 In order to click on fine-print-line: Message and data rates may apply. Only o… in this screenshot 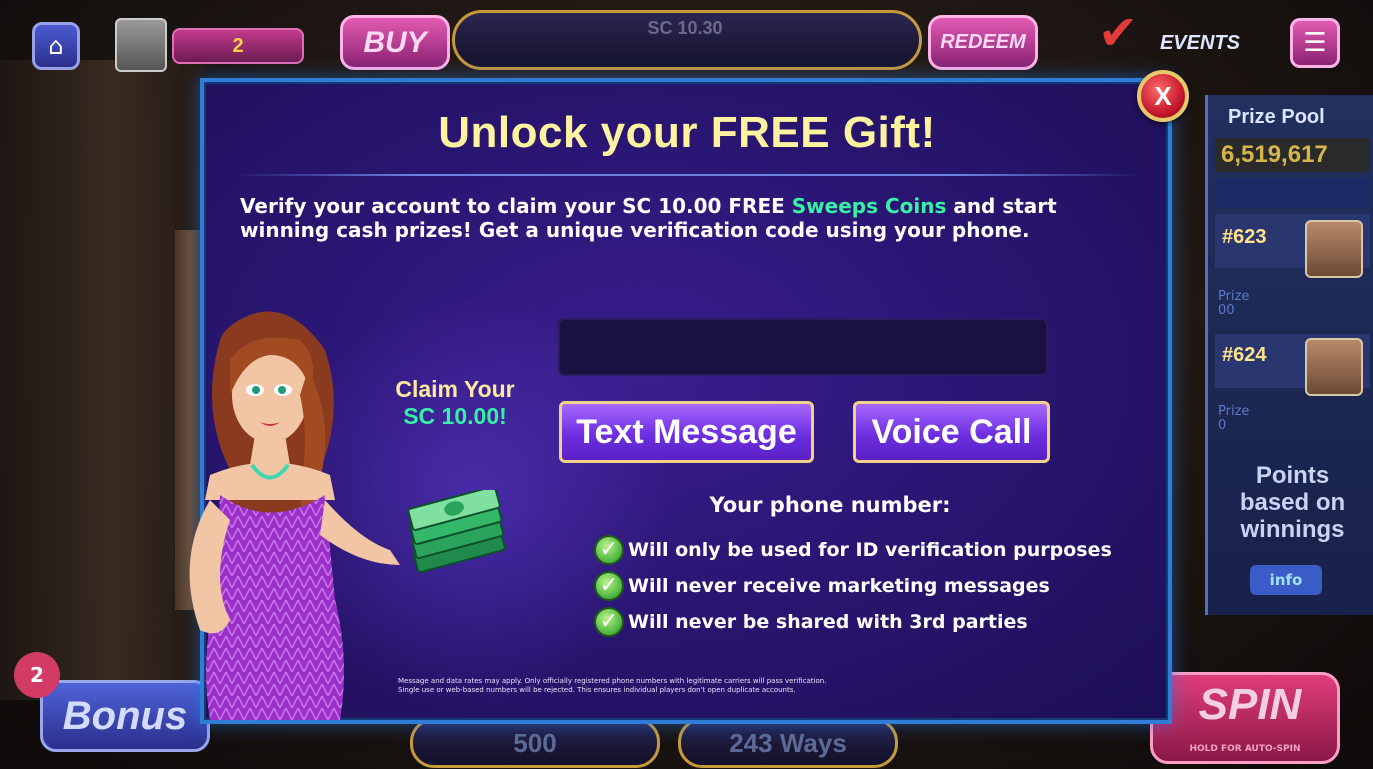, I will do `click(612, 681)`.